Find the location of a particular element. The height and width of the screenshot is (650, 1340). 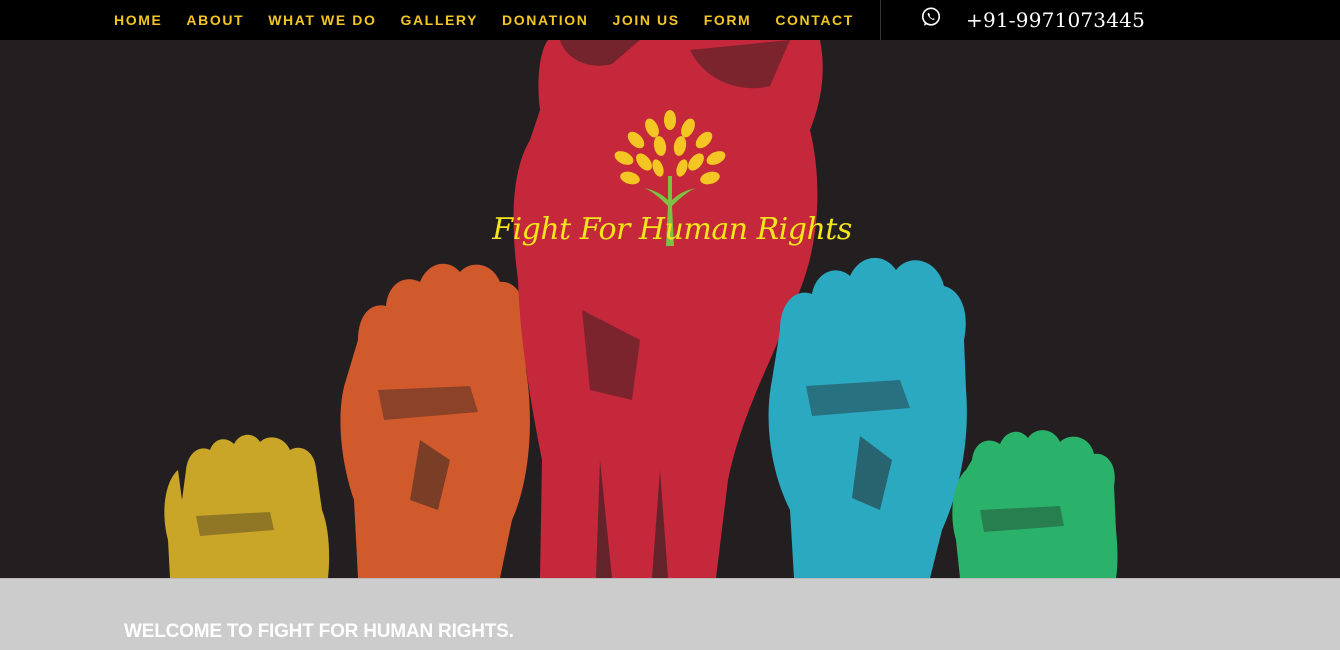

blue-fist-icon is located at coordinates (867, 417).